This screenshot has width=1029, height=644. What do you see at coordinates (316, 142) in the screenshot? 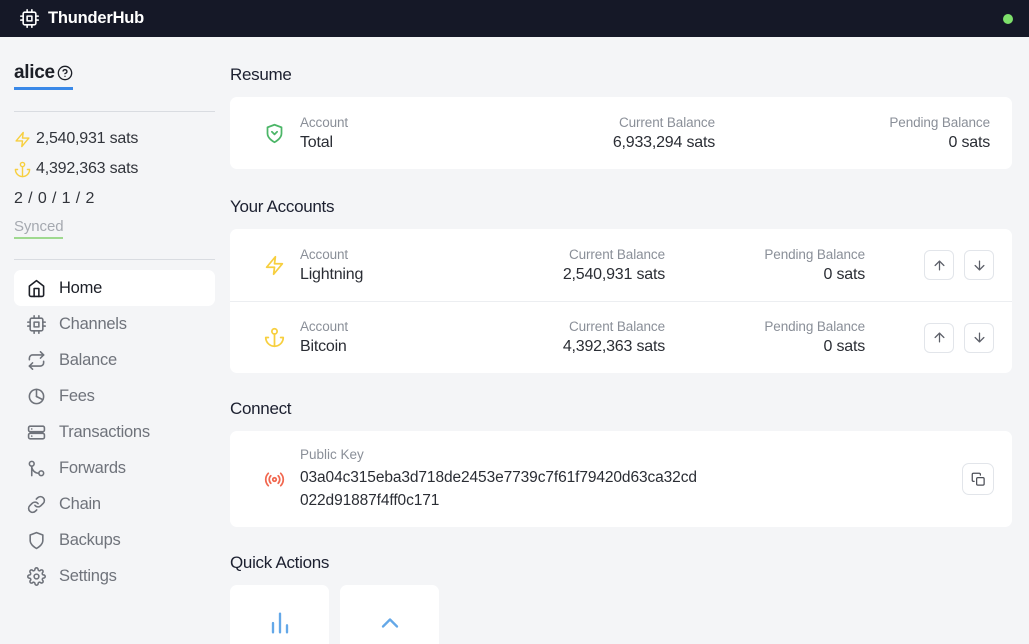
I see `resume-account-value: Total` at bounding box center [316, 142].